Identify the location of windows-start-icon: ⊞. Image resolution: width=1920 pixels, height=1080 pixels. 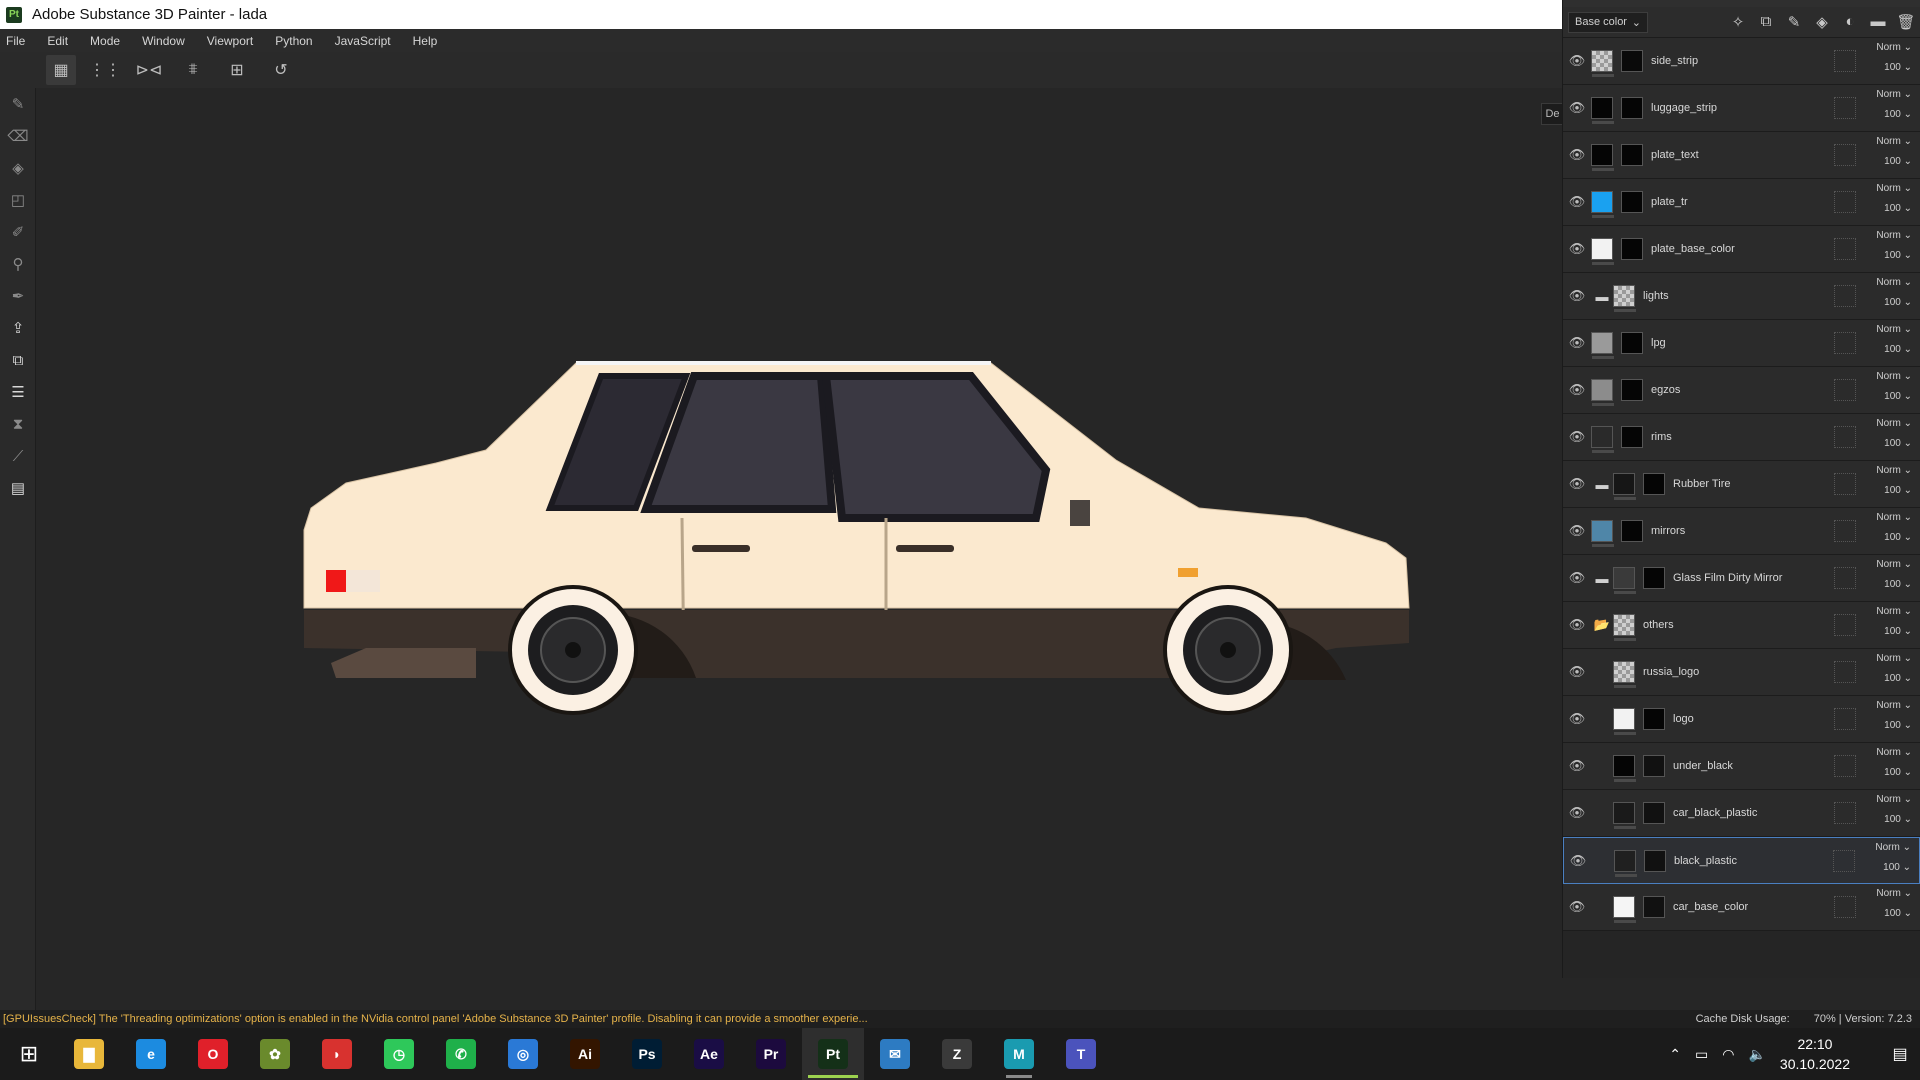
(29, 1054).